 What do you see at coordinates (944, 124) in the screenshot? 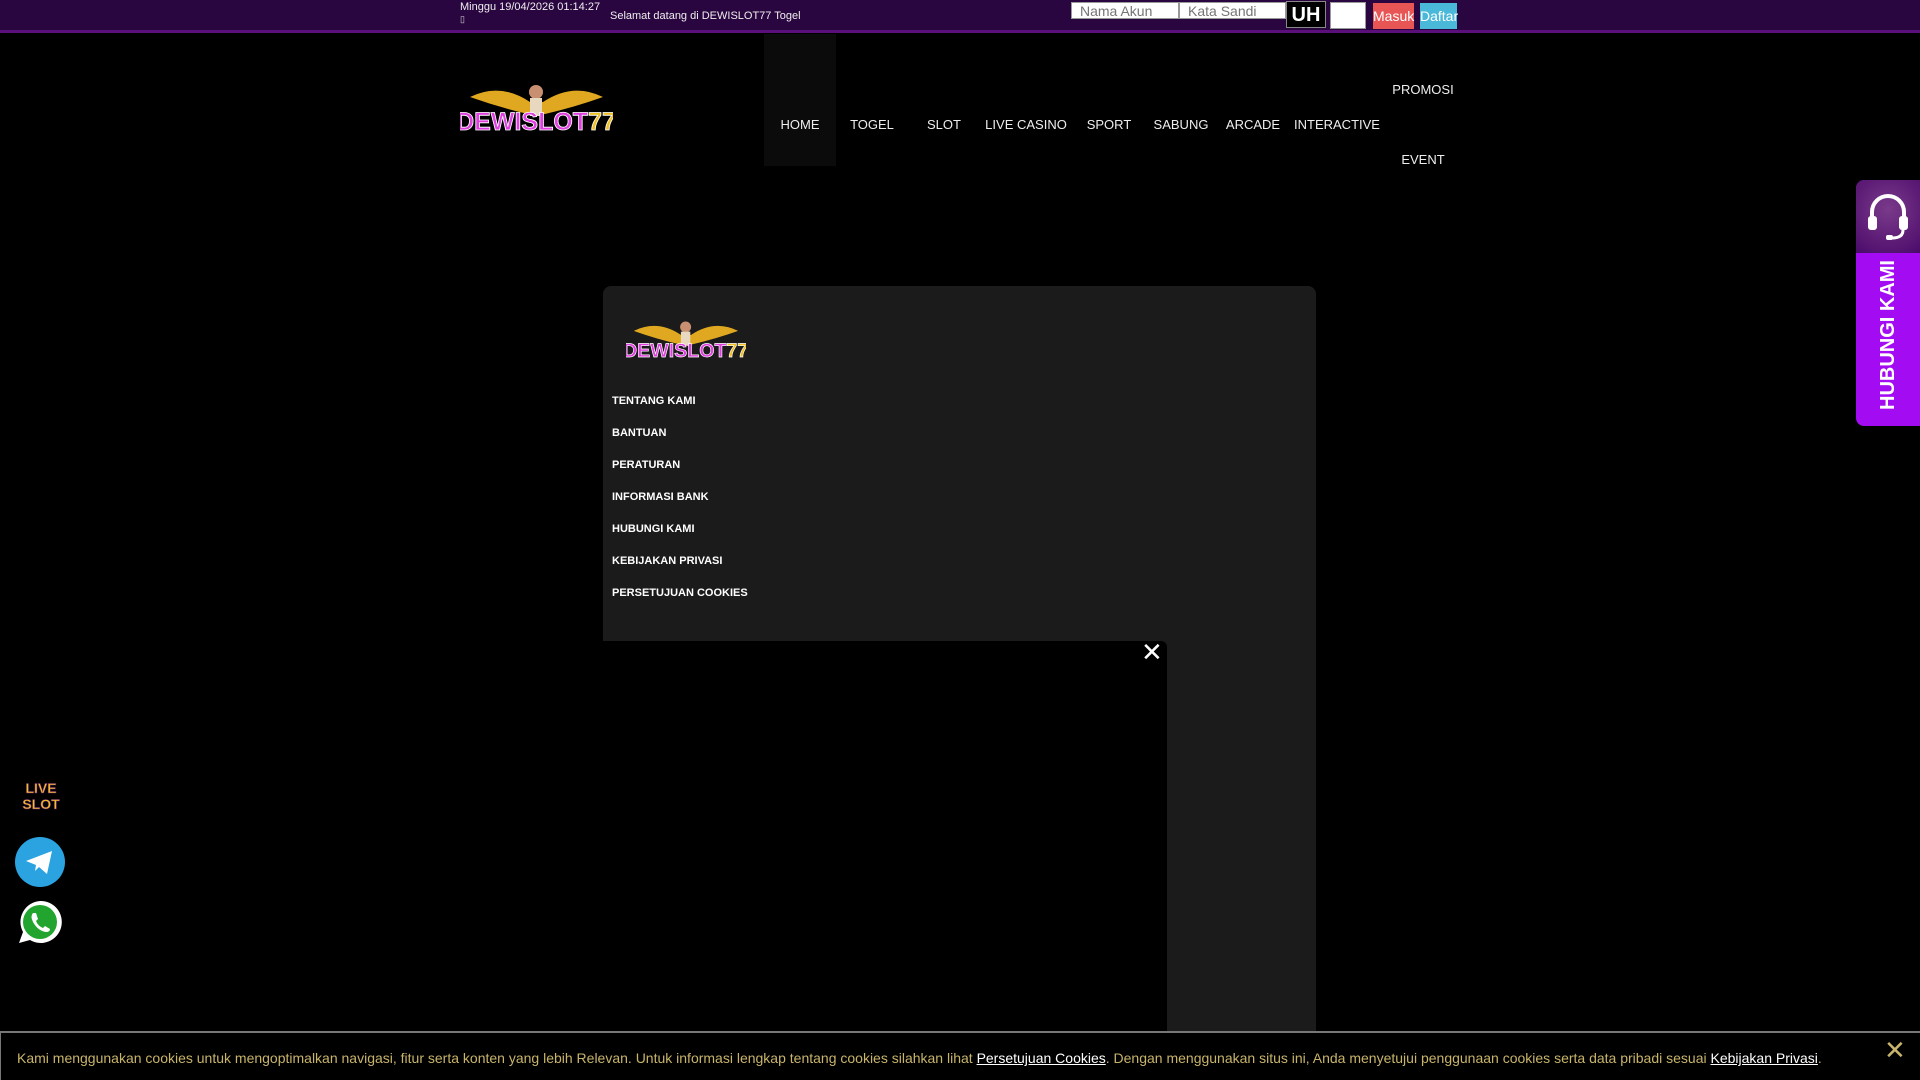
I see `nav-slot: SLOT` at bounding box center [944, 124].